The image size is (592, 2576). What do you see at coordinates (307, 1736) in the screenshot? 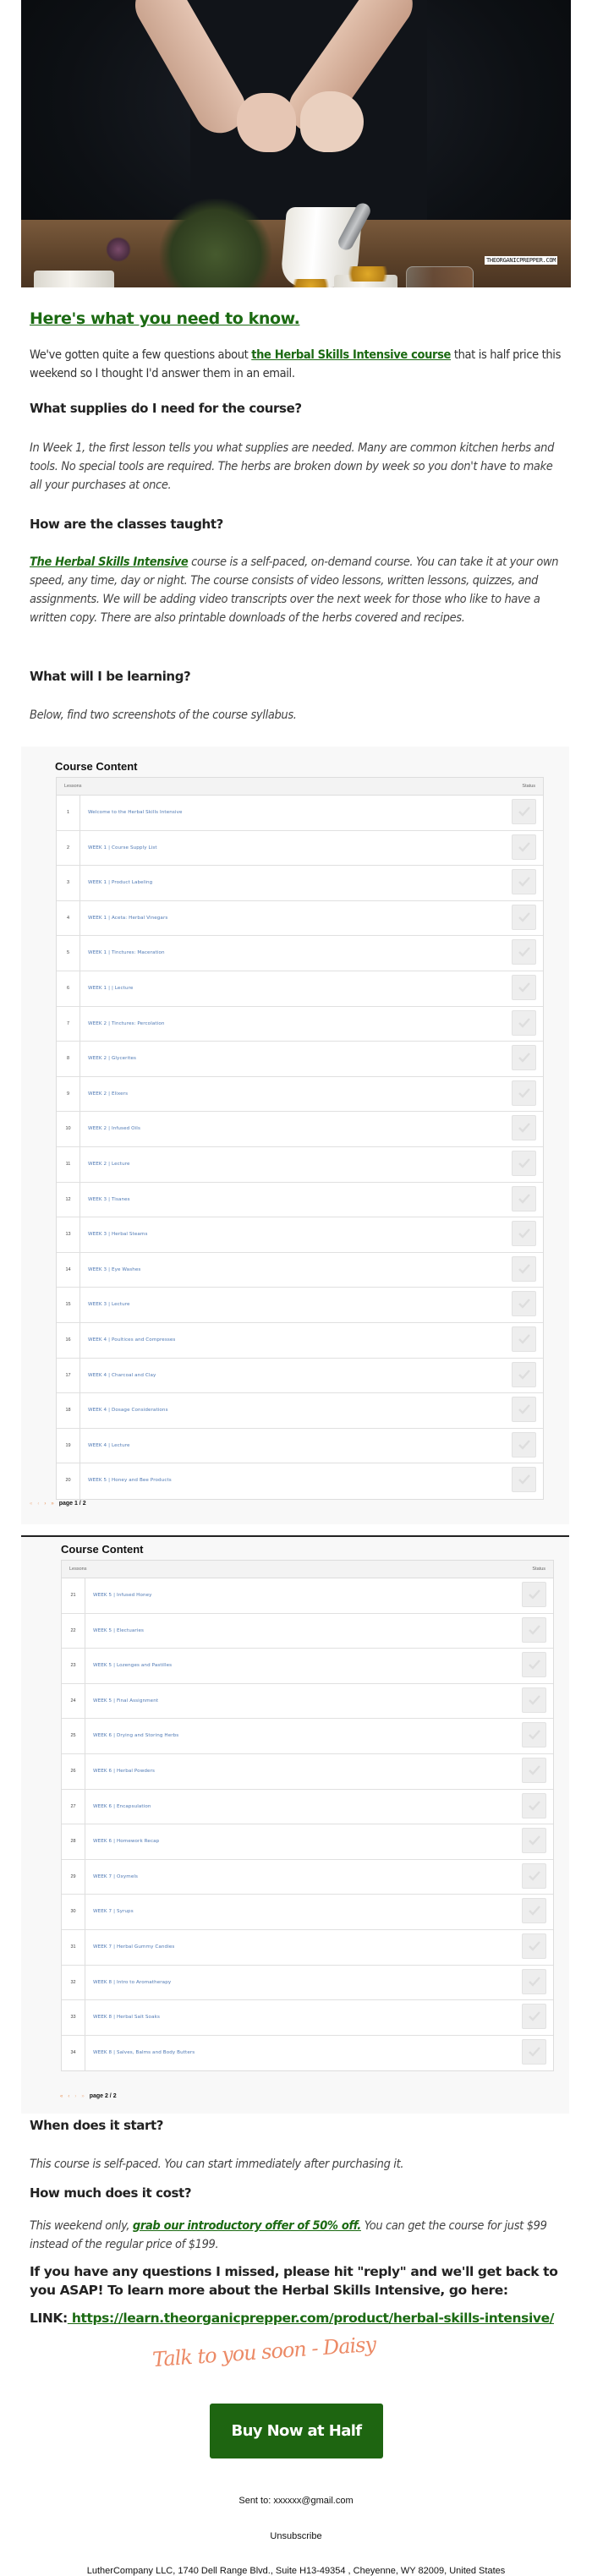
I see `table-row: 25 WEEK 6 | Drying and Storing Herbs` at bounding box center [307, 1736].